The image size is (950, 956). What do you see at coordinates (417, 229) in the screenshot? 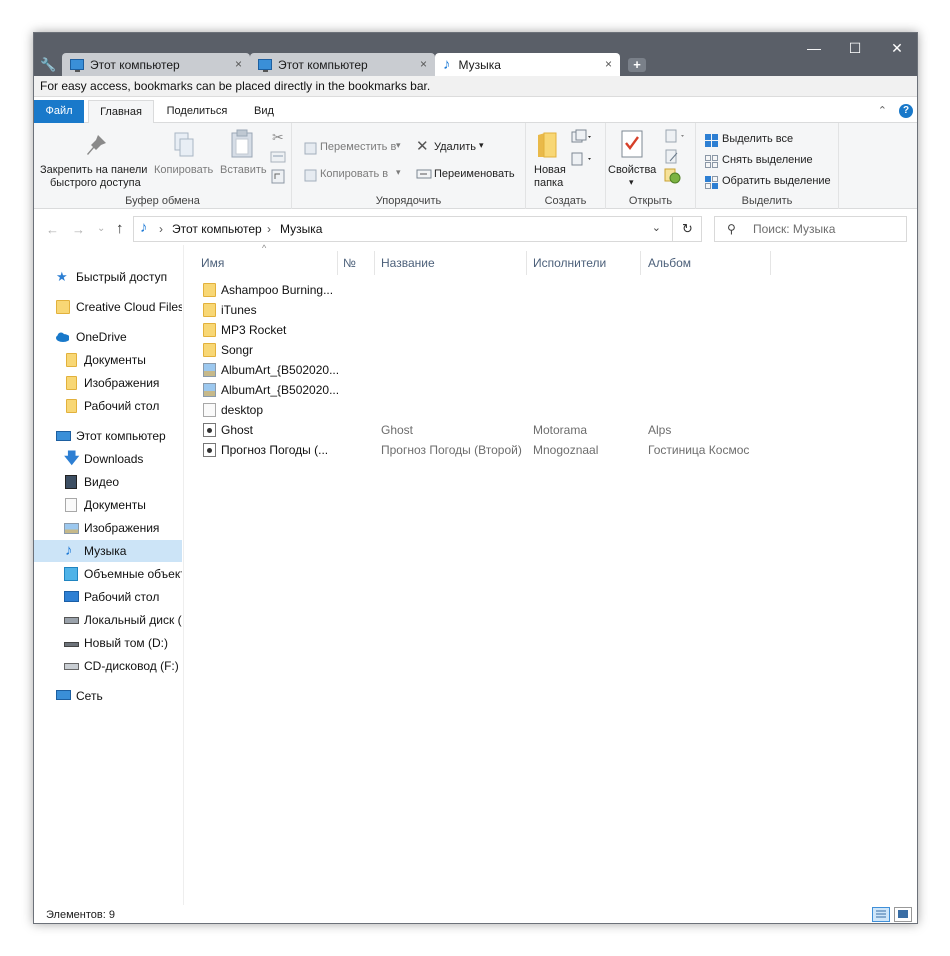
I see `address-bar: ♪ › Этот компьютер › Музыка ⌄` at bounding box center [417, 229].